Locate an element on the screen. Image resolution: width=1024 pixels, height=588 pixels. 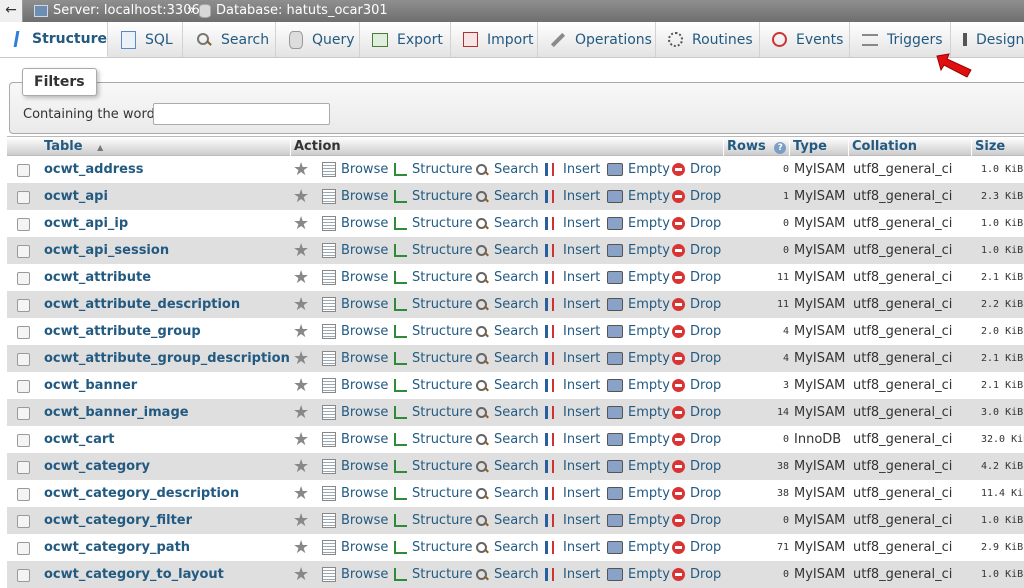
help-icon: ? is located at coordinates (780, 148).